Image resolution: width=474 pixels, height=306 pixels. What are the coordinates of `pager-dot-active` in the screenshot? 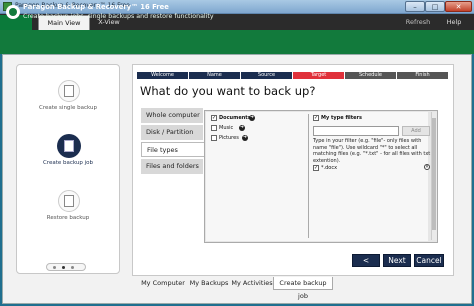 It's located at (63, 267).